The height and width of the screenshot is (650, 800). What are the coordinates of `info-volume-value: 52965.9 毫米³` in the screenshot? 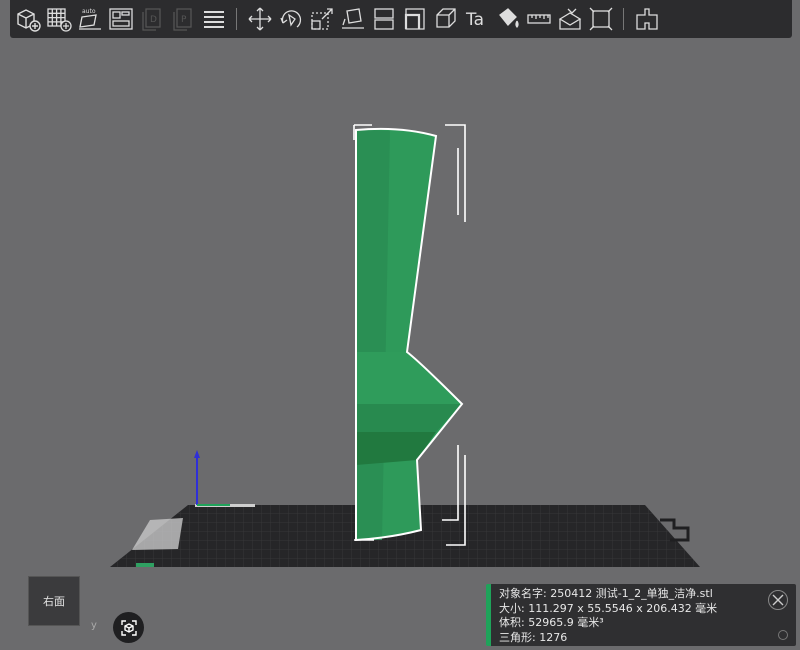 It's located at (566, 622).